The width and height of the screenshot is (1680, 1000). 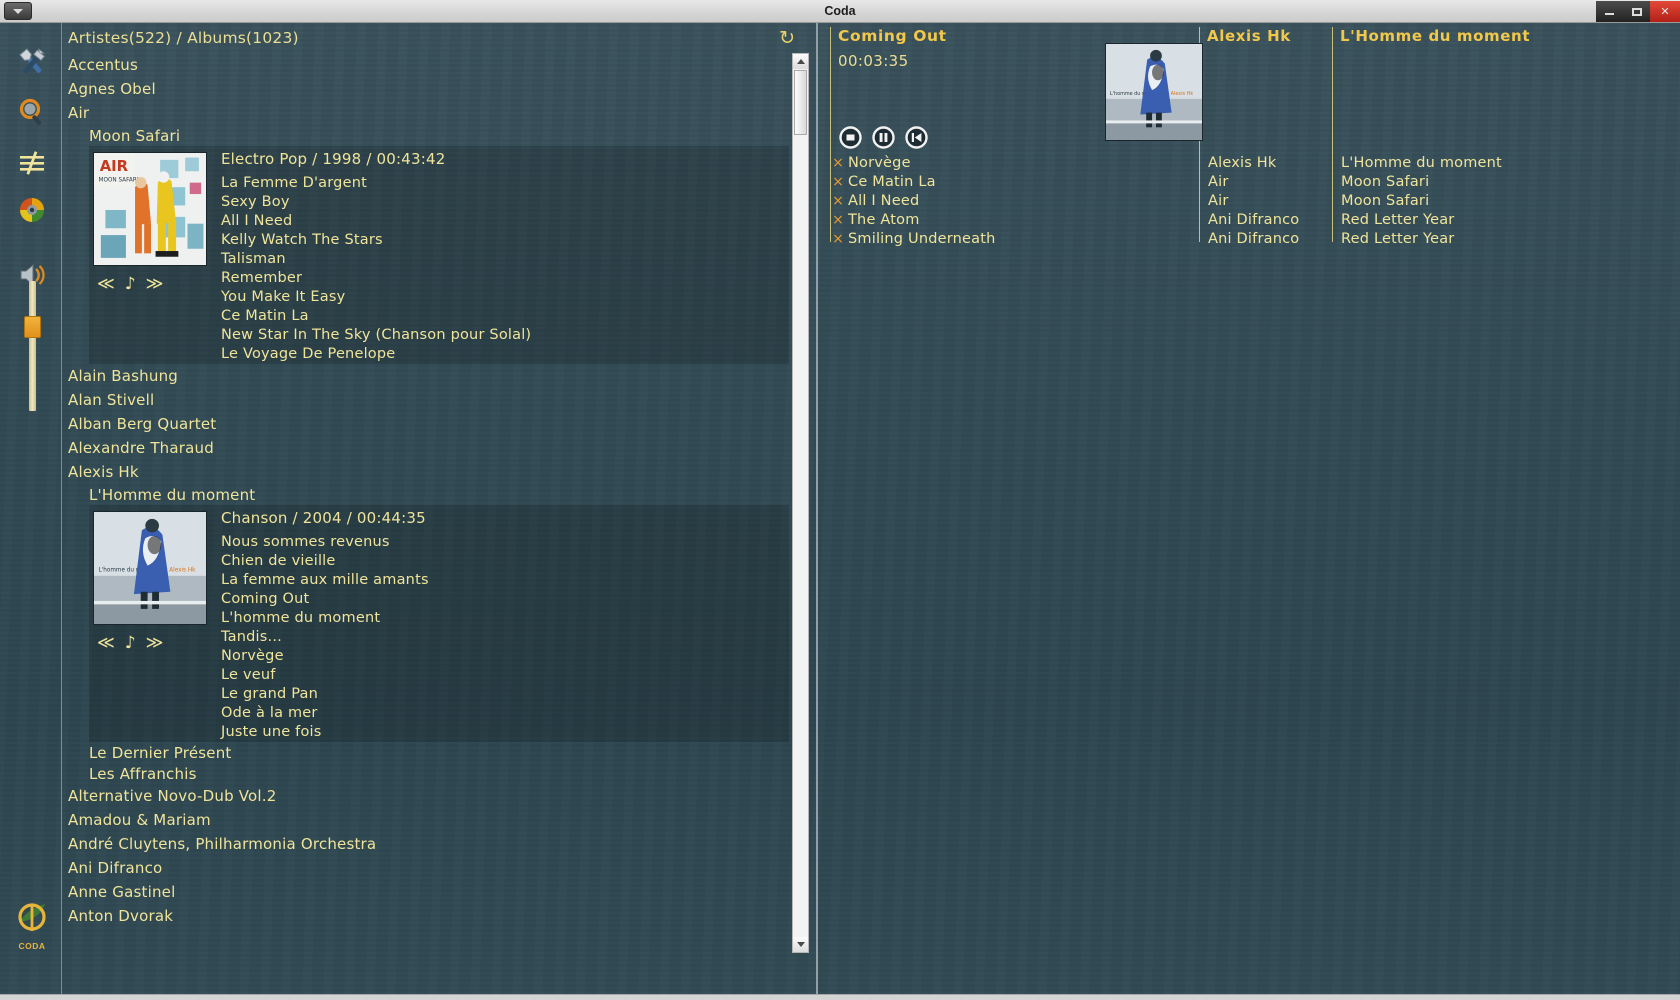 I want to click on artist-row: Anne Gastinel, so click(x=437, y=892).